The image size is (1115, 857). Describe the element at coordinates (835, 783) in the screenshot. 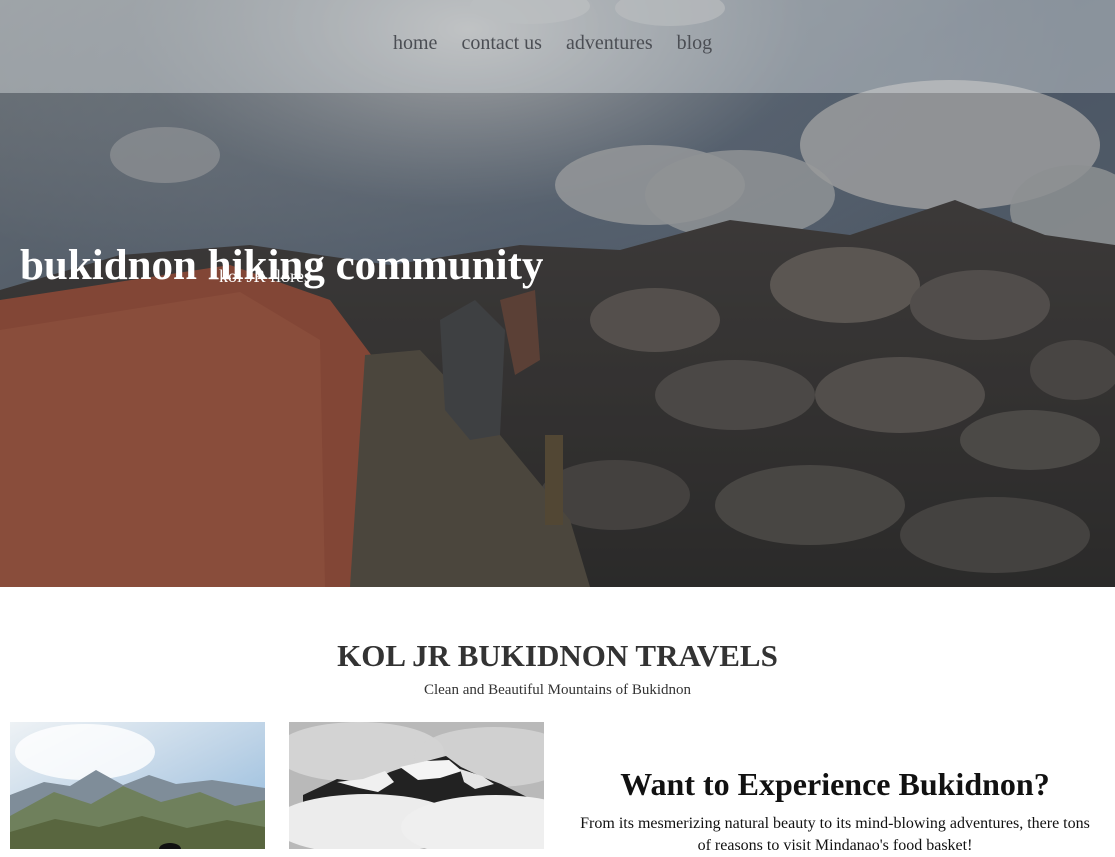

I see `experience-heading: Want to Experience Bukidnon?` at that location.